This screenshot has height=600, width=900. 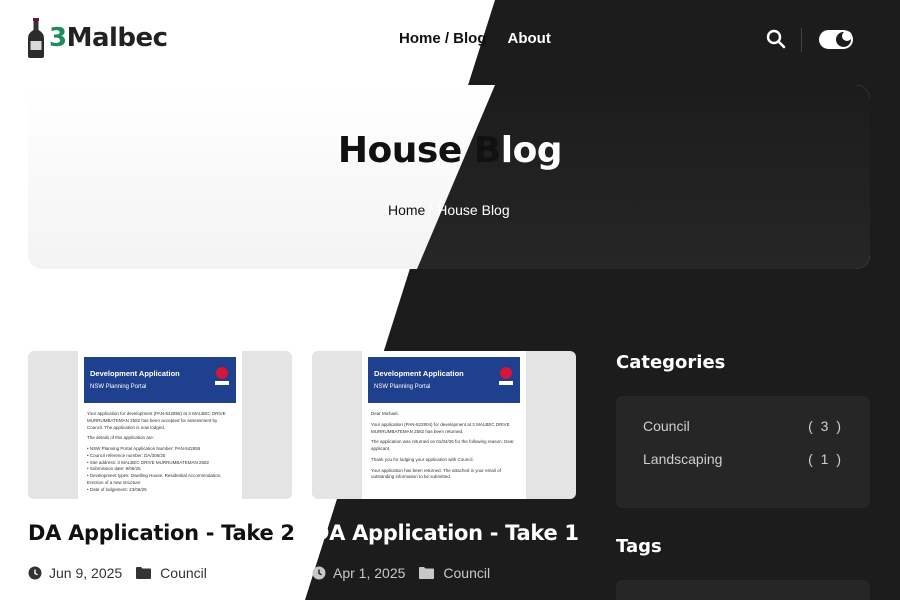 What do you see at coordinates (114, 469) in the screenshot?
I see `doc-line: • Submission date: 9/06/25` at bounding box center [114, 469].